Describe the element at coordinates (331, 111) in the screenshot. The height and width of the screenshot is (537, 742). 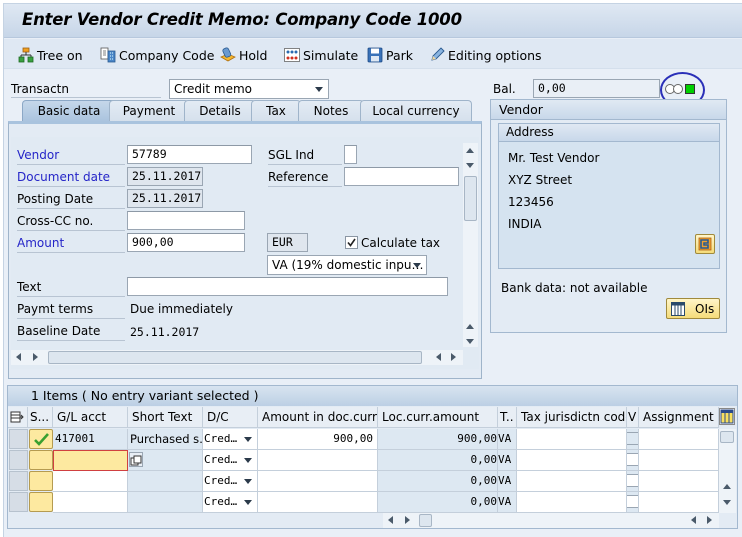
I see `tab-notes: Notes` at that location.